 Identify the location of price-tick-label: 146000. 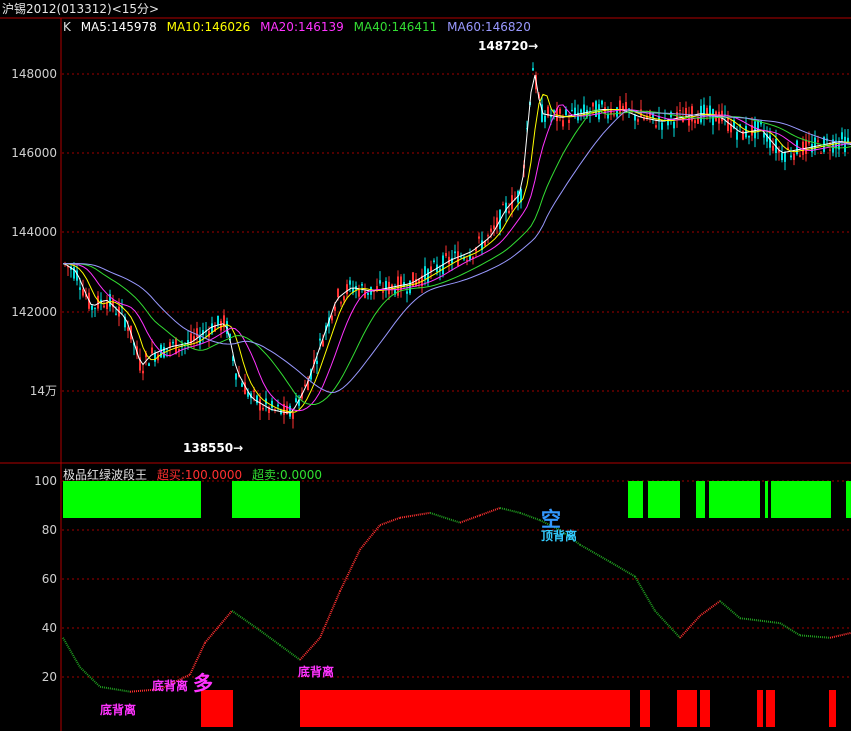
(34, 153).